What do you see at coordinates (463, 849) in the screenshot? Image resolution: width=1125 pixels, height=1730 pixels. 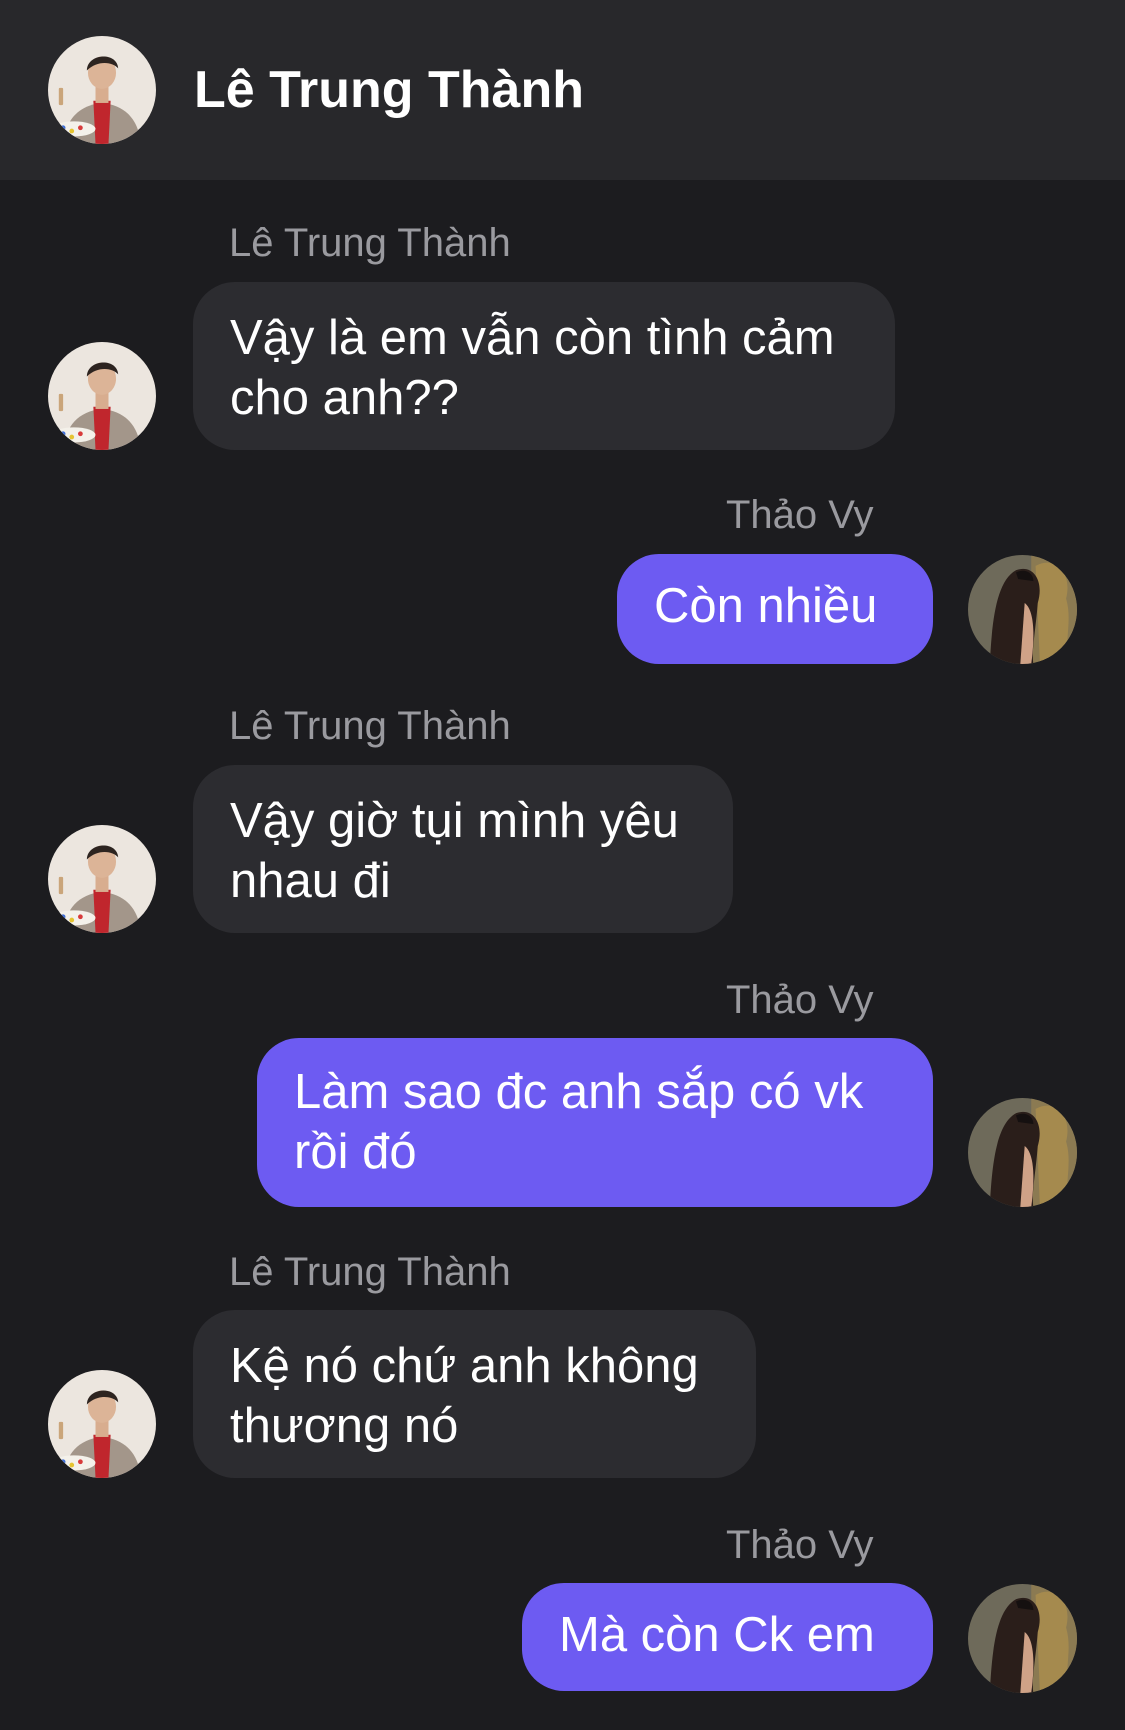 I see `incoming-message-bubble: Vậy giờ tụi mình yêu nhau đi` at bounding box center [463, 849].